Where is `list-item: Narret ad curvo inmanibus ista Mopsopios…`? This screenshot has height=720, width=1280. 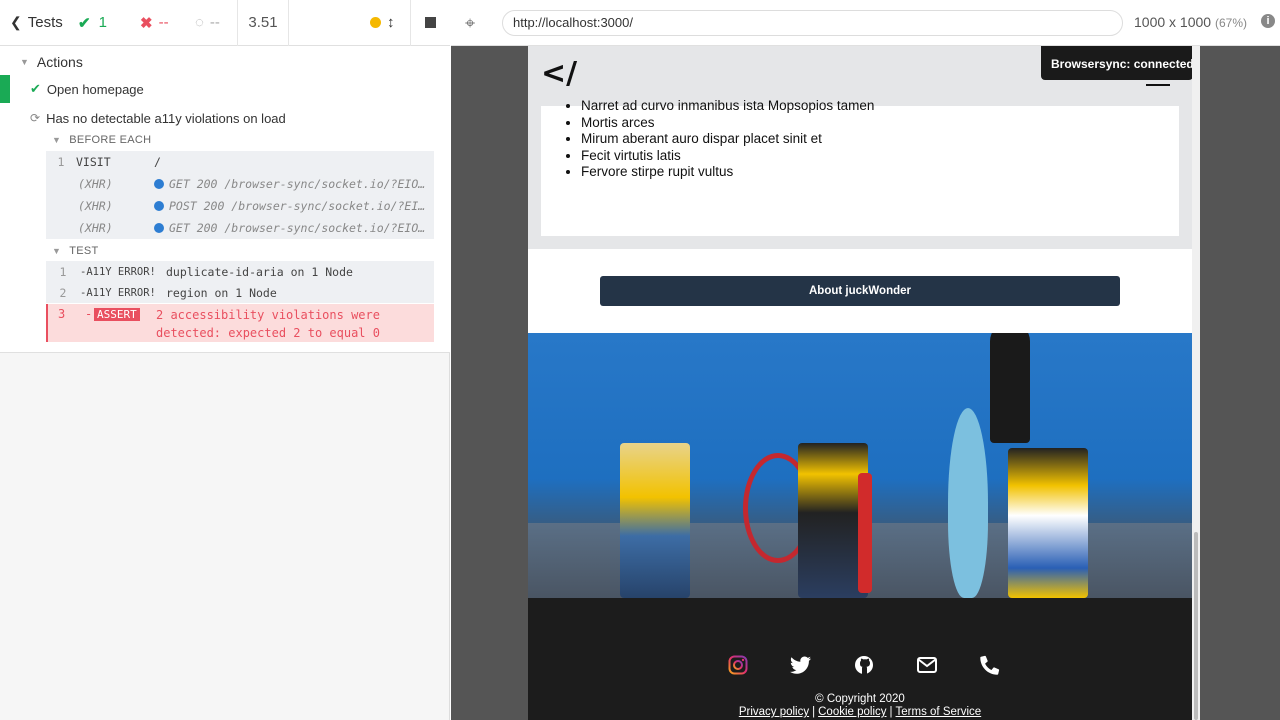
list-item: Narret ad curvo inmanibus ista Mopsopios… is located at coordinates (727, 106).